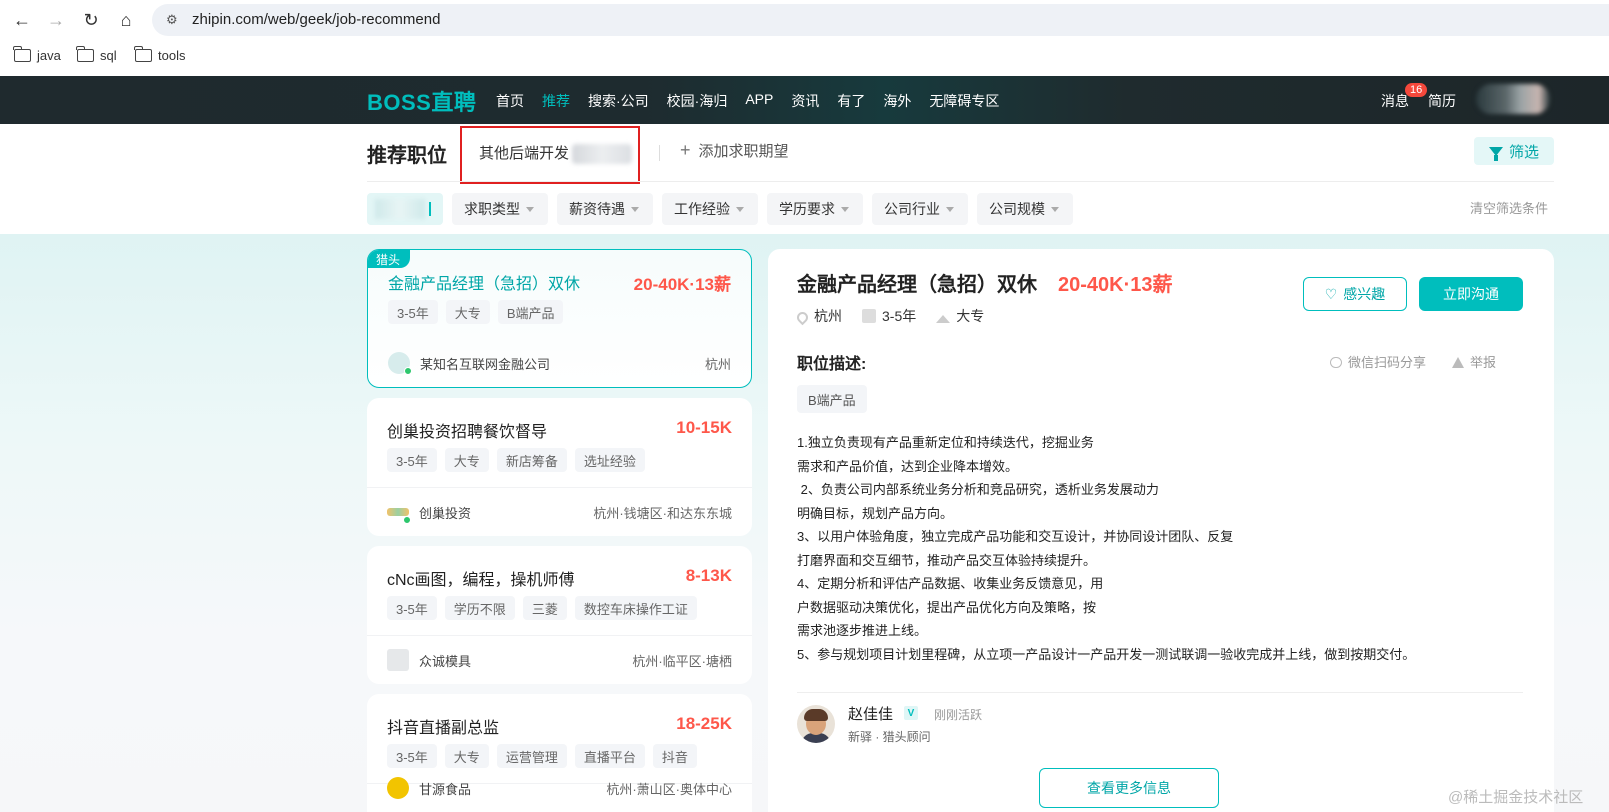 The width and height of the screenshot is (1609, 812). I want to click on filter-label: 公司行业, so click(912, 209).